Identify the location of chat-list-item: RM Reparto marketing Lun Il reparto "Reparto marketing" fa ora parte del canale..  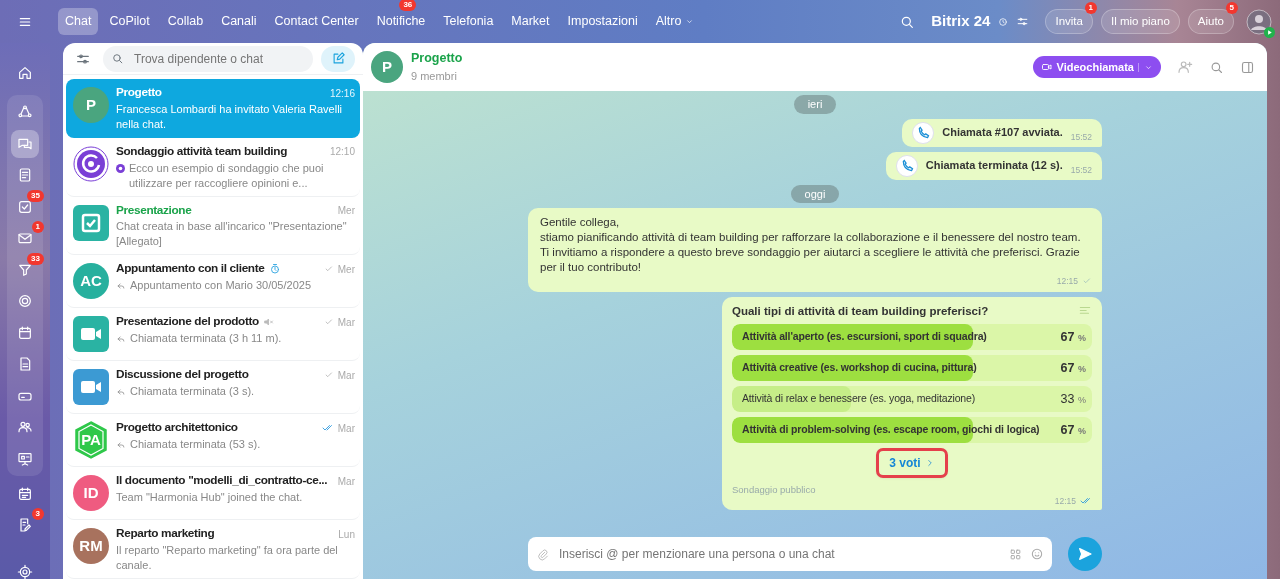
(213, 549).